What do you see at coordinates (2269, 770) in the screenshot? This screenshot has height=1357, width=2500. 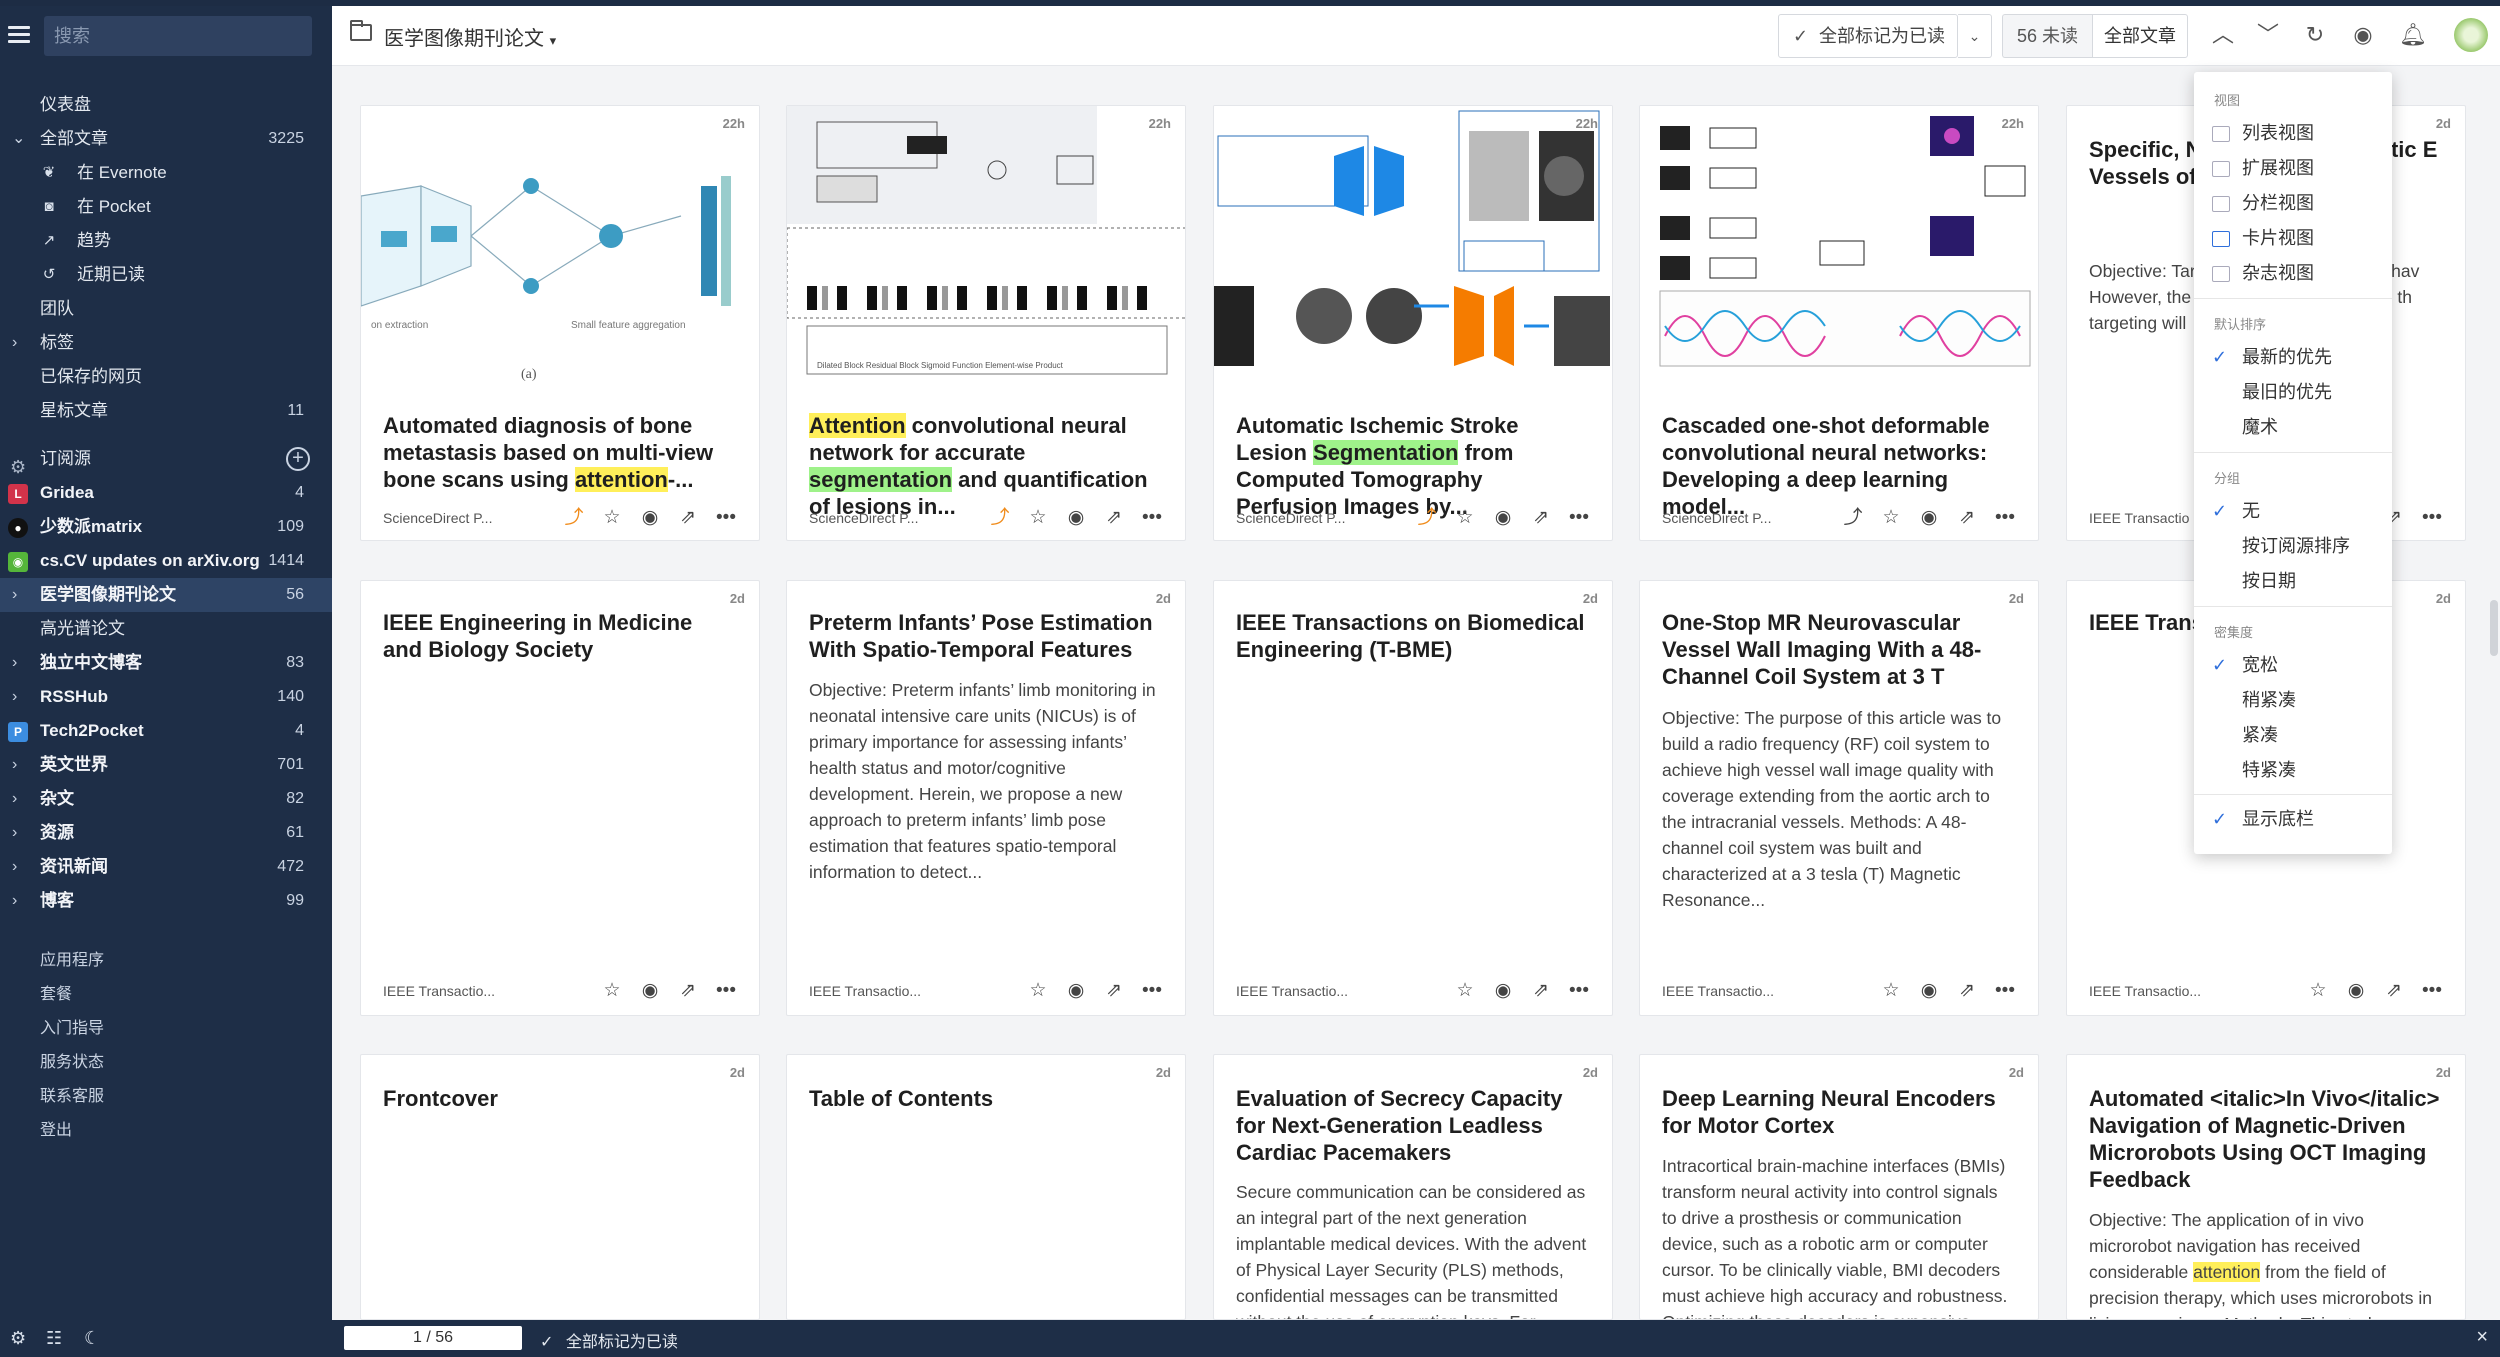 I see `menu-item-density-extra-compact: 特紧凑` at bounding box center [2269, 770].